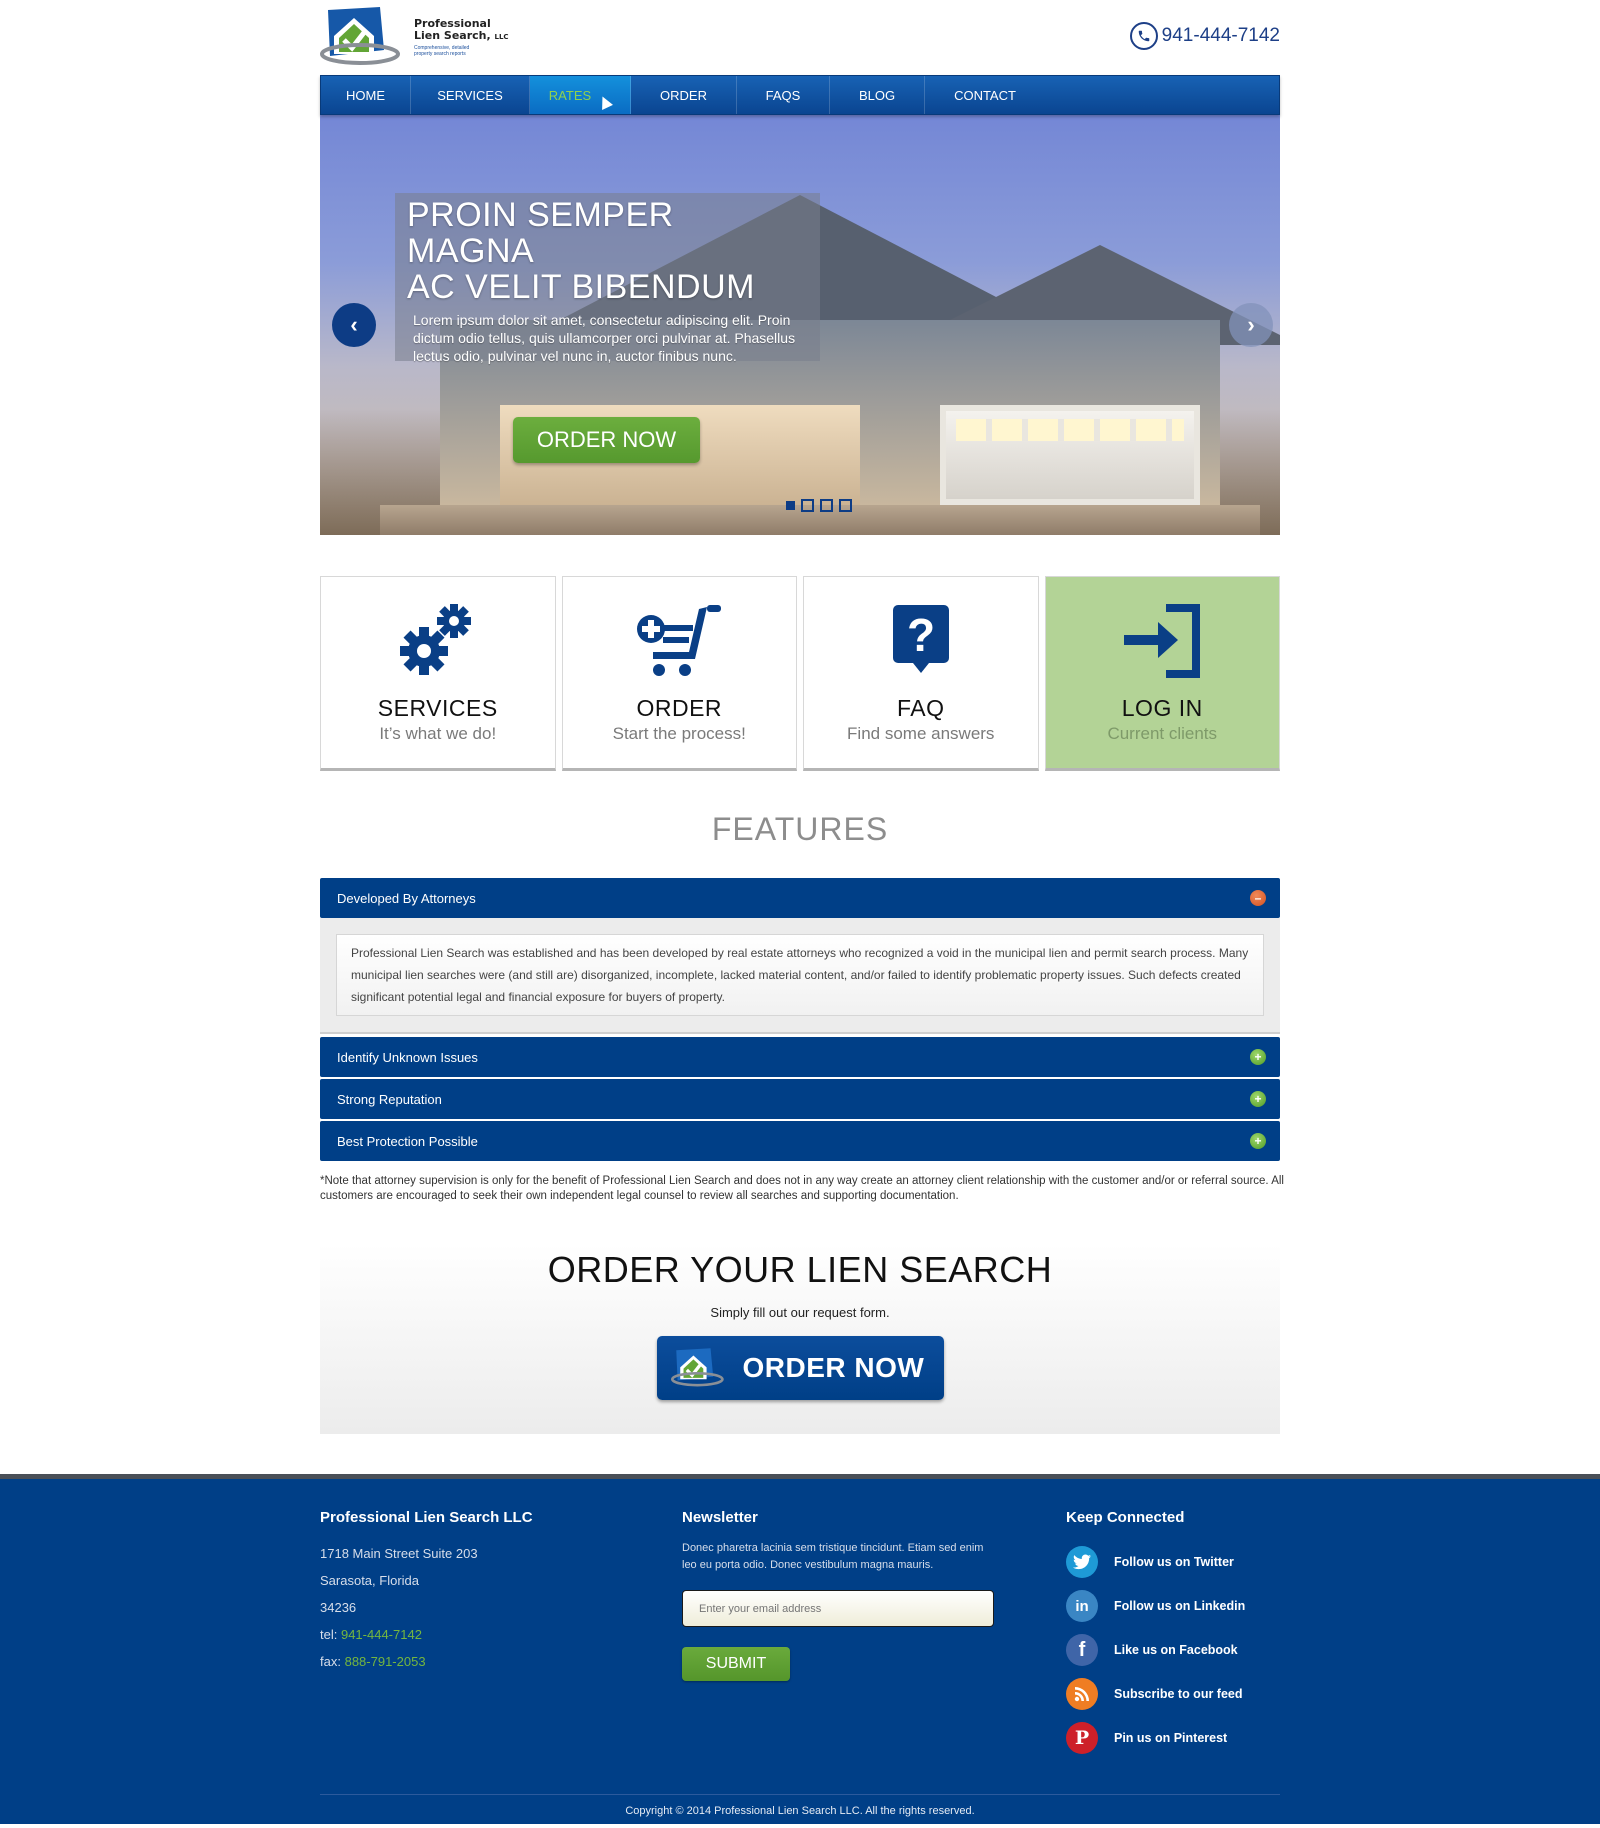 The image size is (1600, 1828). Describe the element at coordinates (920, 708) in the screenshot. I see `tile-title: FAQ` at that location.